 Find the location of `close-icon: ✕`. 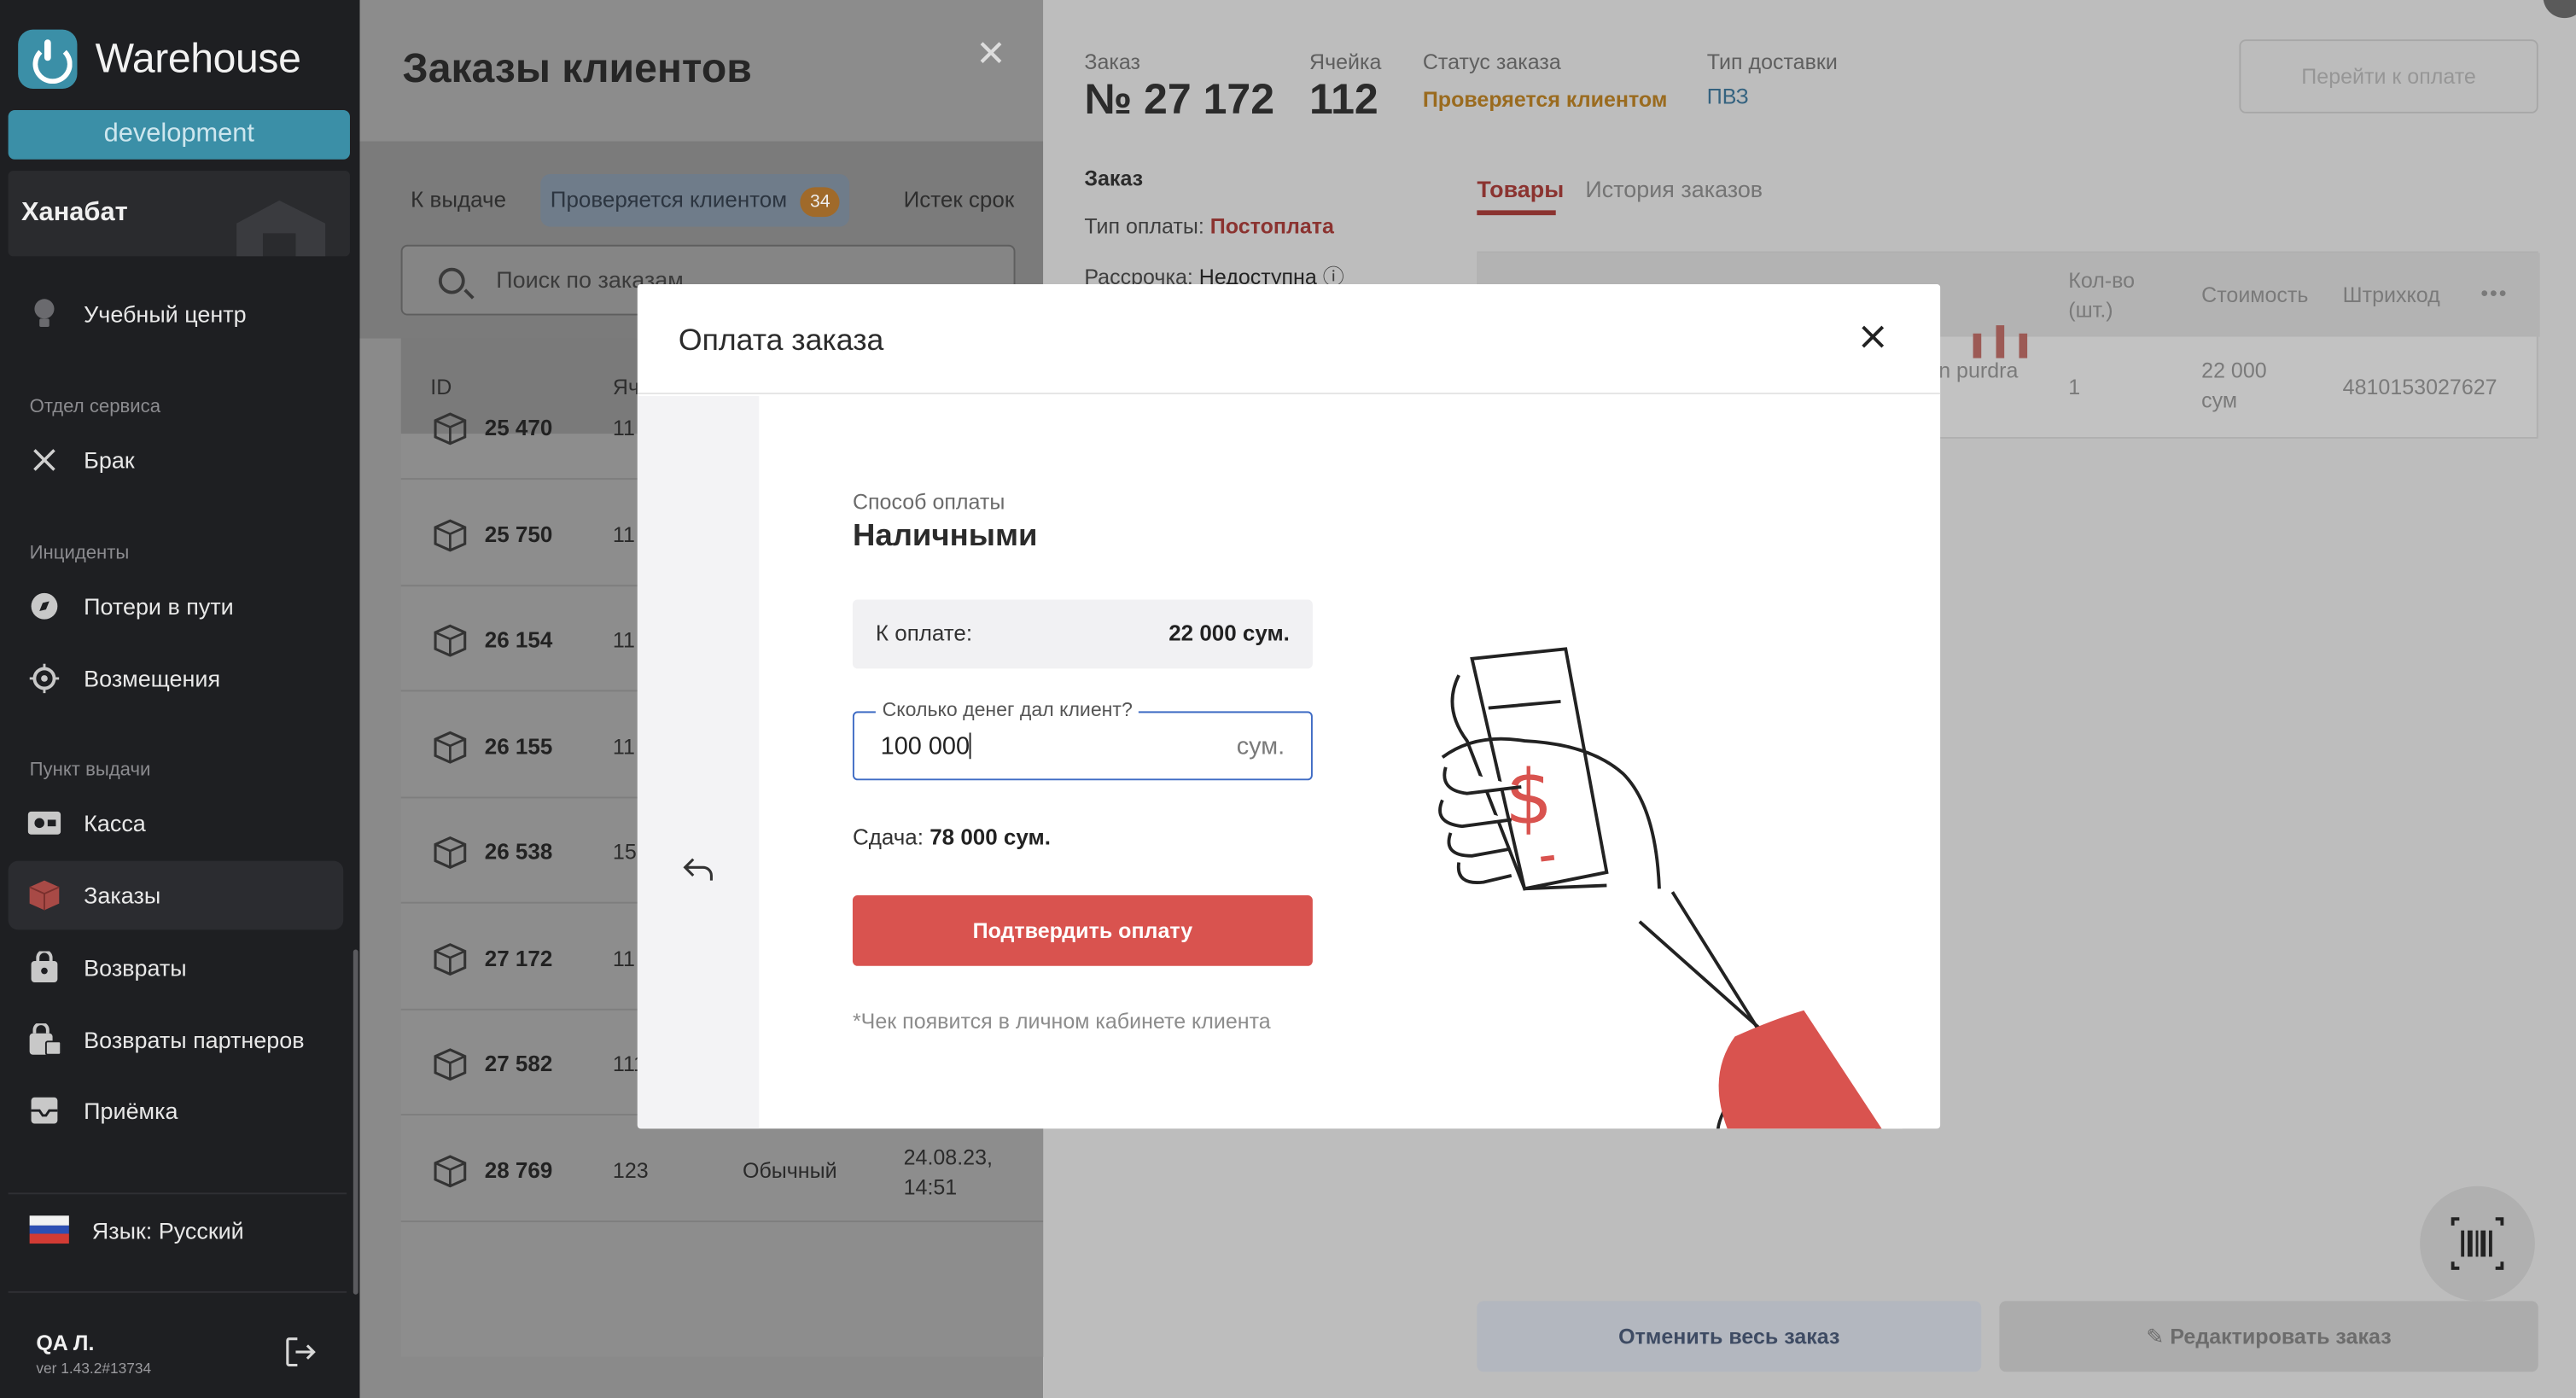

close-icon: ✕ is located at coordinates (990, 53).